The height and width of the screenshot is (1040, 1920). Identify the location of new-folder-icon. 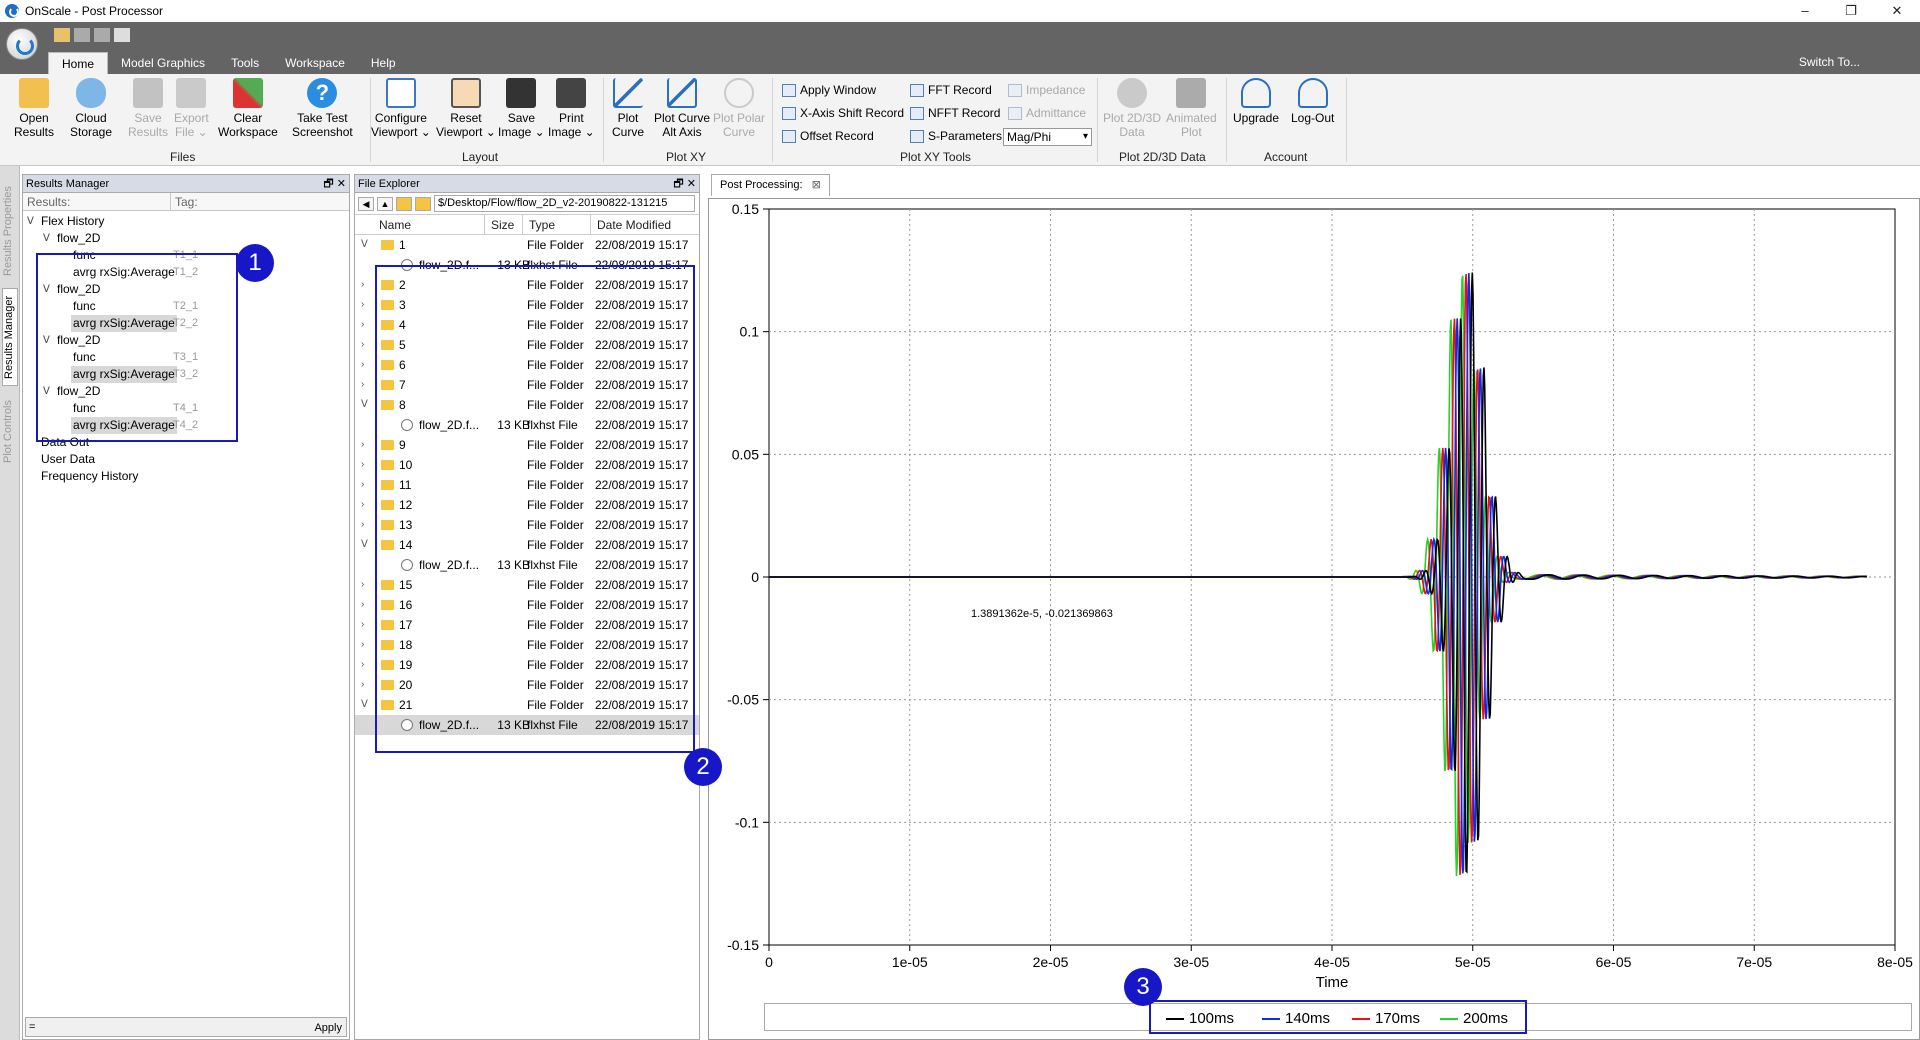
(404, 203).